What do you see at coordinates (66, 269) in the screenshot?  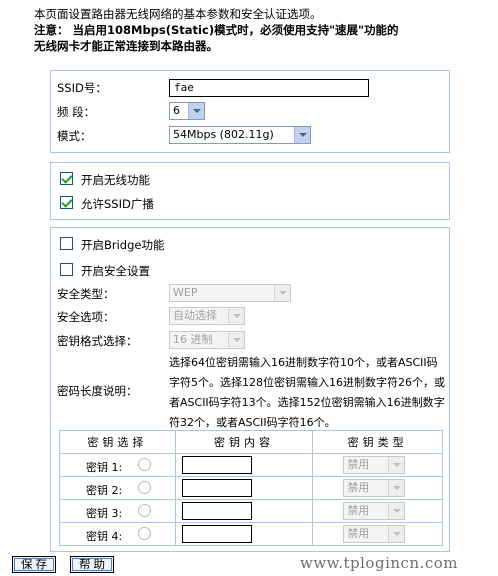 I see `security-checkbox` at bounding box center [66, 269].